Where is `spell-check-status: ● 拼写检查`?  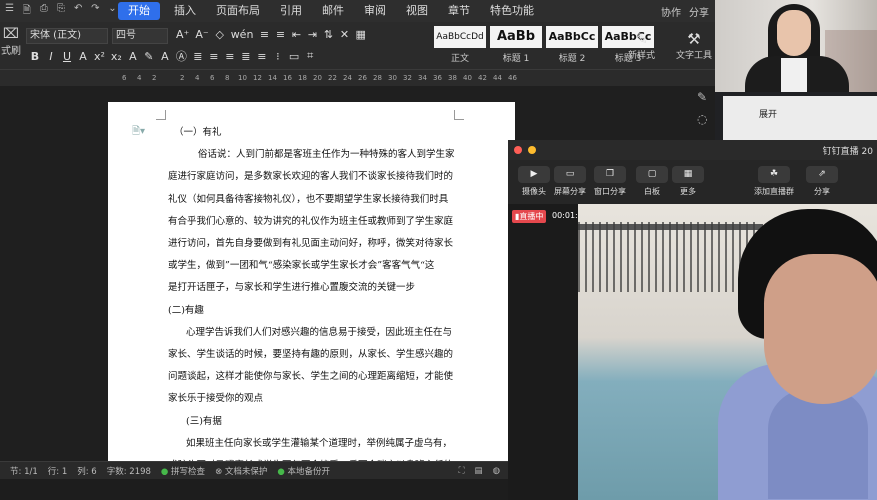 spell-check-status: ● 拼写检查 is located at coordinates (183, 471).